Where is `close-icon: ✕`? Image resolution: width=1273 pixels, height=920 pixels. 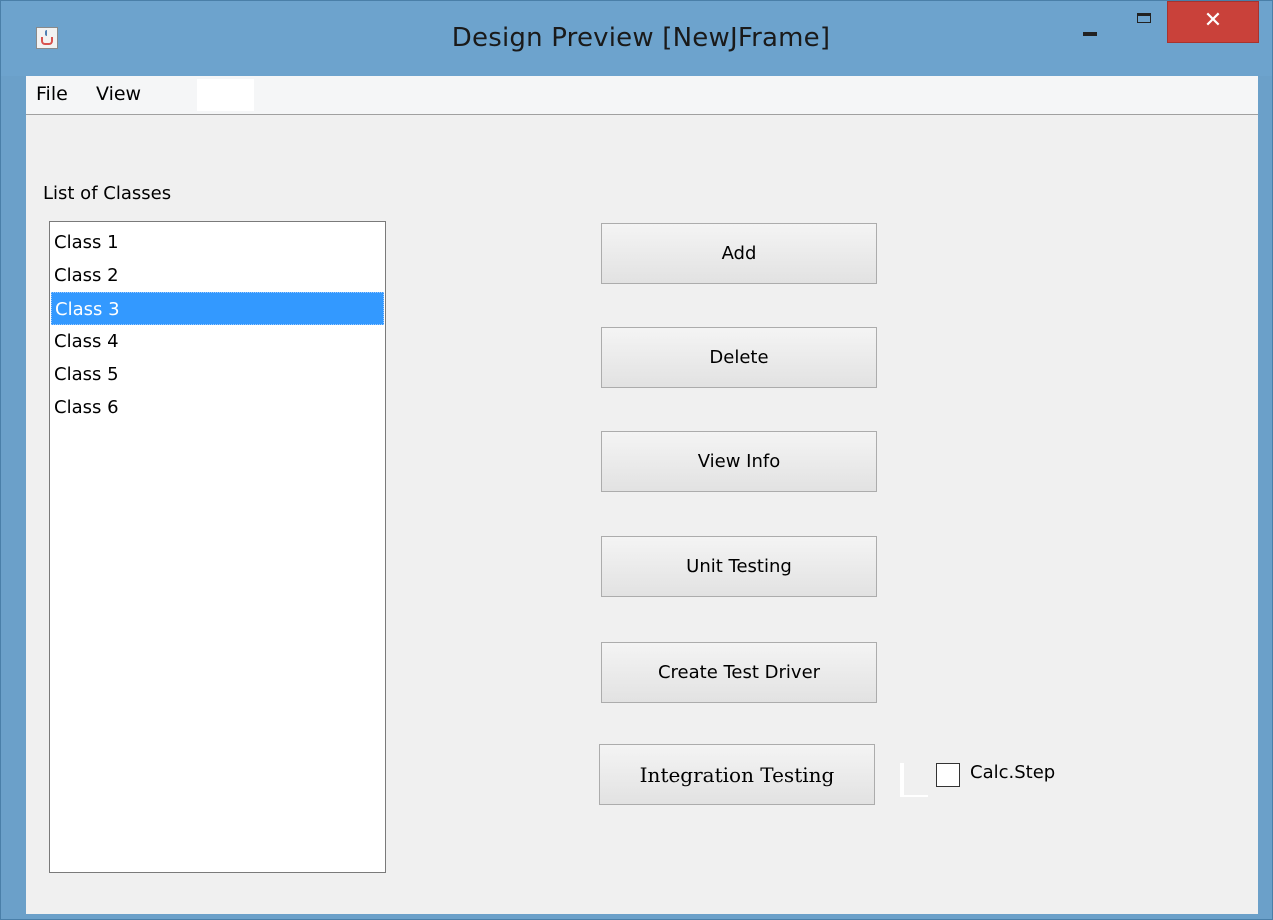 close-icon: ✕ is located at coordinates (1213, 20).